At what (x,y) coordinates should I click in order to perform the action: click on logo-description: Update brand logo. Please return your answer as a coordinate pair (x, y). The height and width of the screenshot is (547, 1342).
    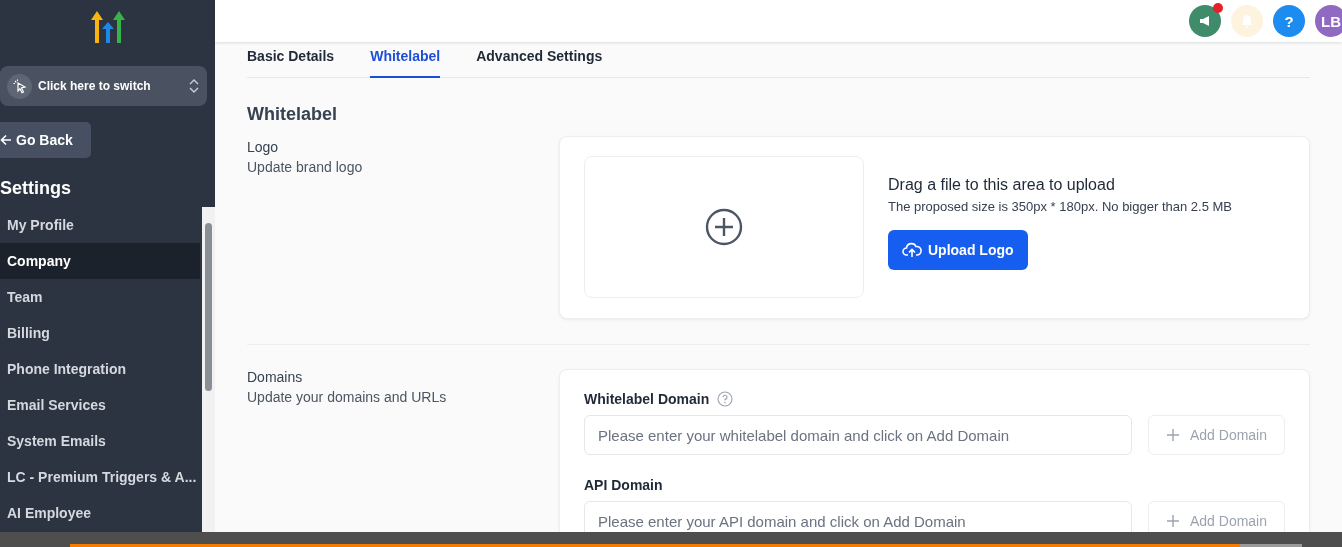
    Looking at the image, I should click on (305, 167).